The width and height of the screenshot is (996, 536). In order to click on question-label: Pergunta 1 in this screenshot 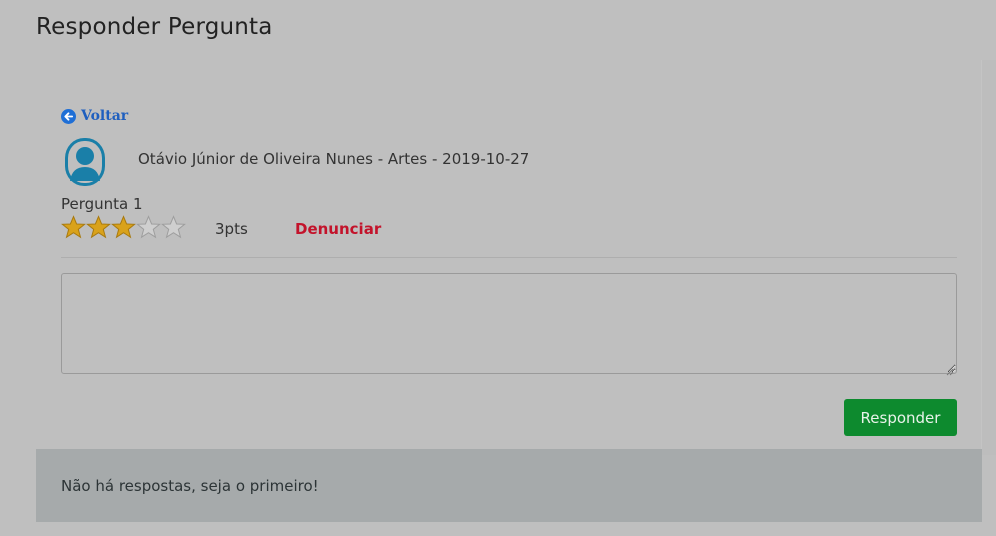, I will do `click(102, 204)`.